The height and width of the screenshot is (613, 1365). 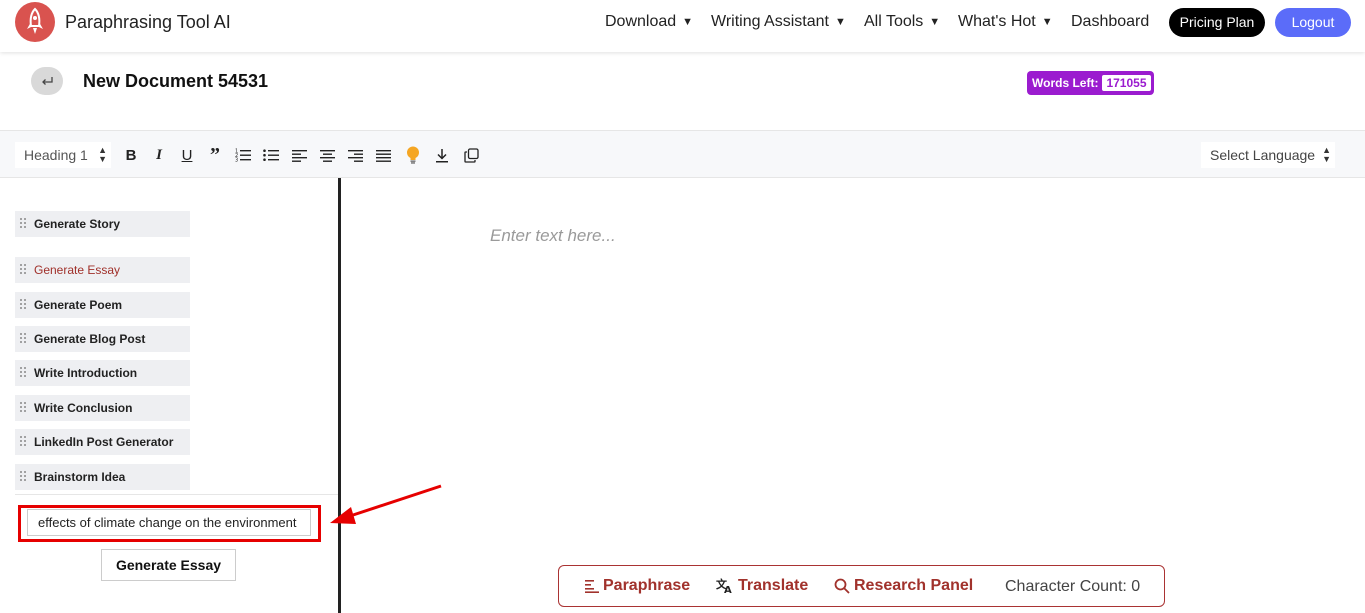 I want to click on svg-text: 3, so click(x=236, y=160).